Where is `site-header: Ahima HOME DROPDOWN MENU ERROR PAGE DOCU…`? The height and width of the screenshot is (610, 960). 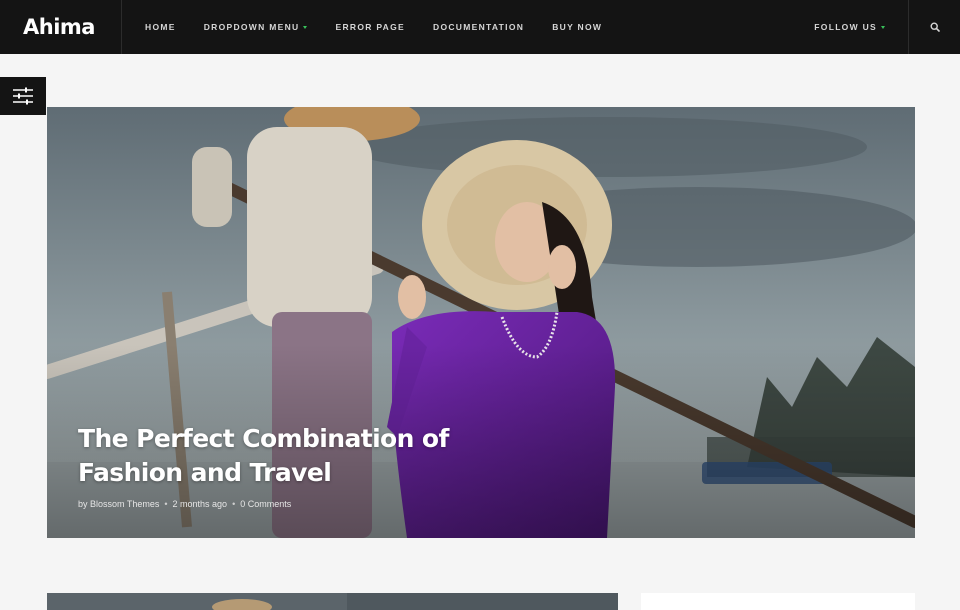
site-header: Ahima HOME DROPDOWN MENU ERROR PAGE DOCU… is located at coordinates (480, 27).